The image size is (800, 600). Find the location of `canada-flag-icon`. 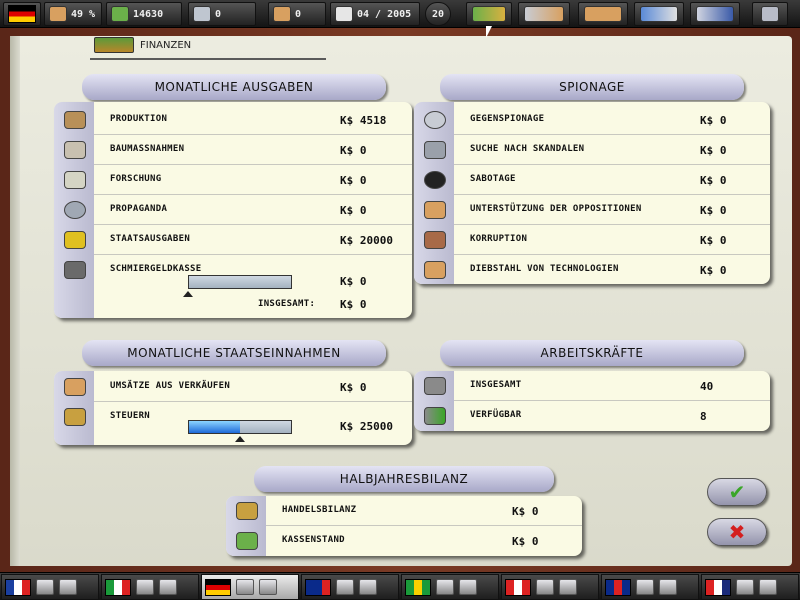

canada-flag-icon is located at coordinates (518, 587).